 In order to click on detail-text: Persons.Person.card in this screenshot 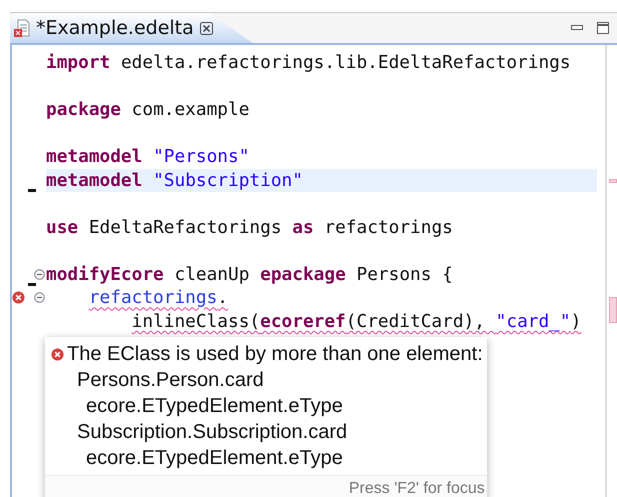, I will do `click(170, 380)`.